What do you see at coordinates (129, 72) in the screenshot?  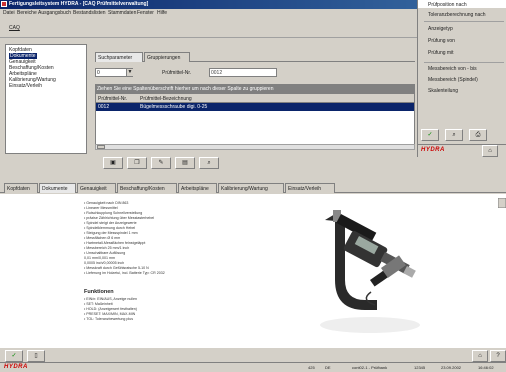 I see `chevron-down-icon: ▼` at bounding box center [129, 72].